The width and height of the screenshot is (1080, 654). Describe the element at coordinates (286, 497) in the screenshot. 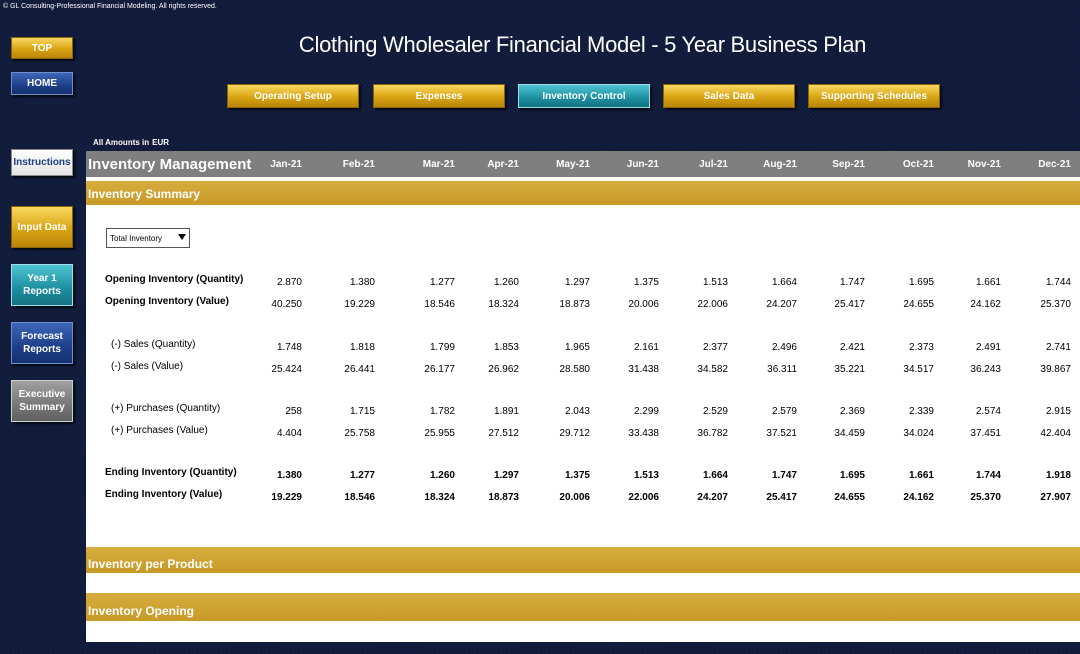

I see `table-cell: 19.229` at that location.